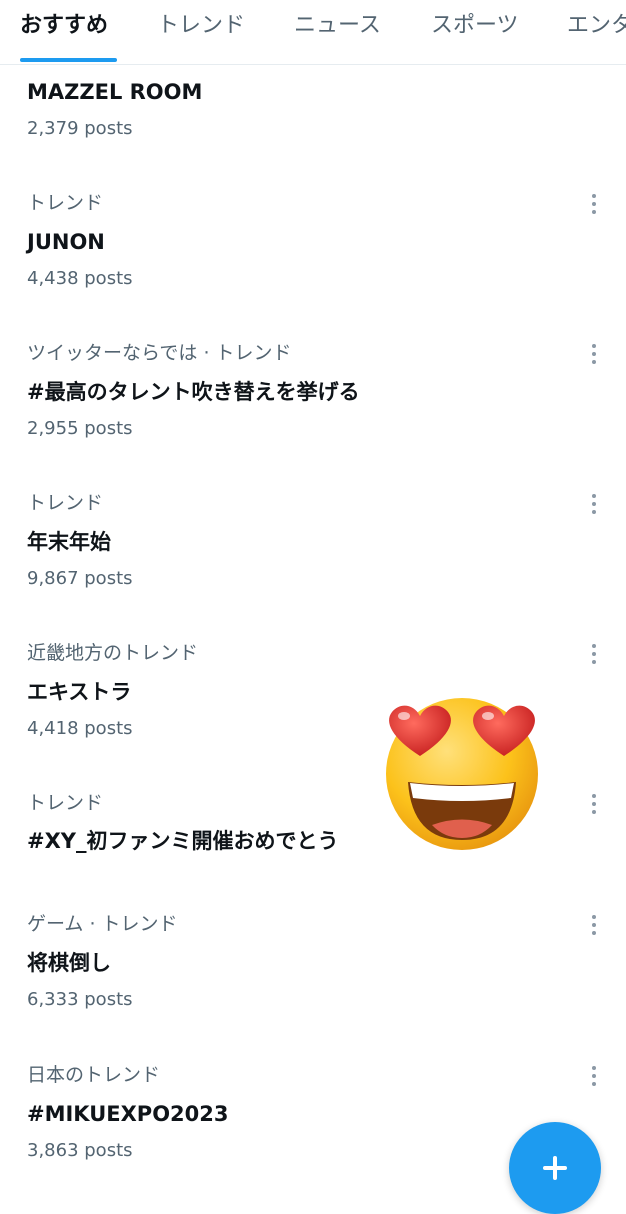 This screenshot has height=1214, width=626. Describe the element at coordinates (80, 578) in the screenshot. I see `trend-post-count: 9,867 posts` at that location.